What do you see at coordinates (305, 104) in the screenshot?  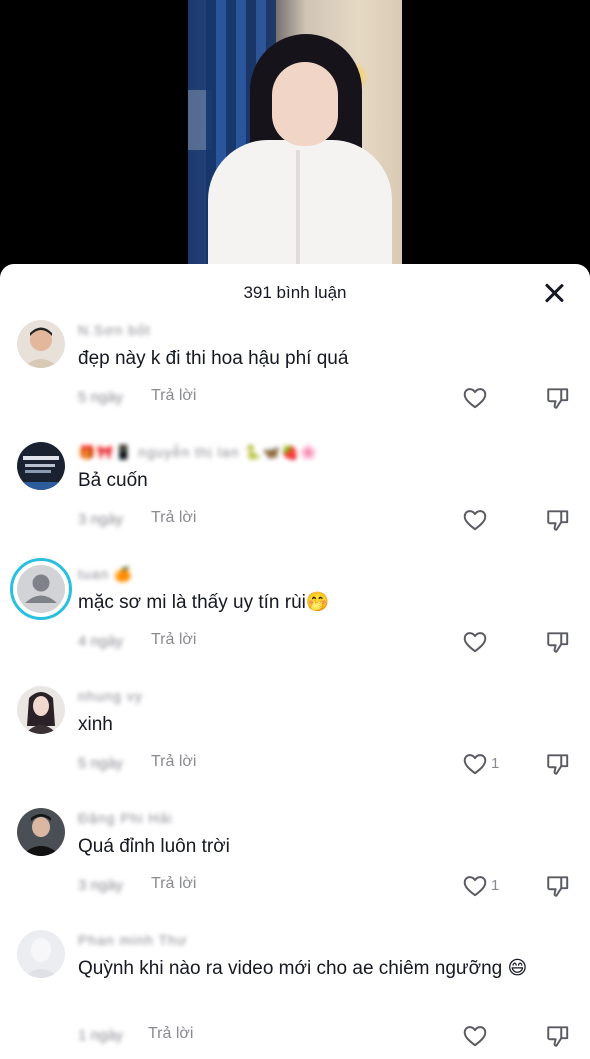 I see `video-person-face` at bounding box center [305, 104].